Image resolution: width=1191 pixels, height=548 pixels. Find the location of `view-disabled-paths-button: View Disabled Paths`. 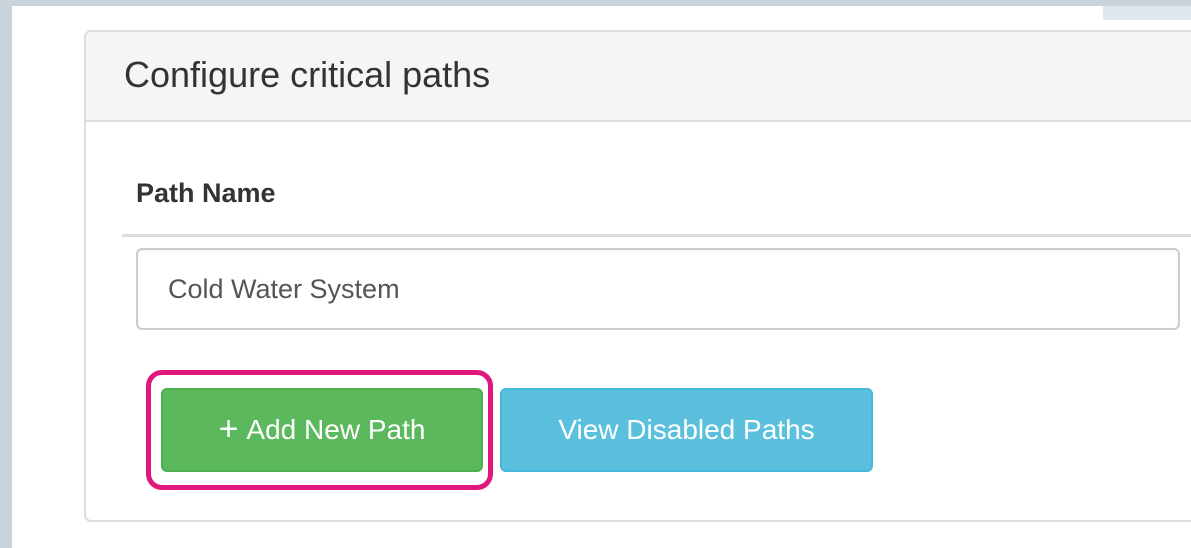

view-disabled-paths-button: View Disabled Paths is located at coordinates (686, 430).